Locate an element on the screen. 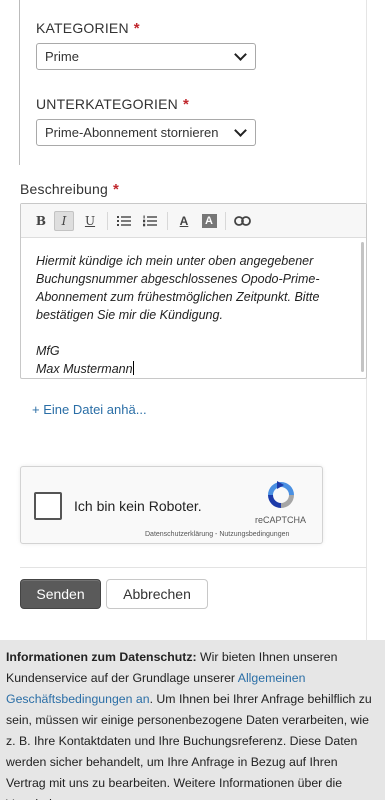 This screenshot has height=800, width=385. link-icon is located at coordinates (242, 221).